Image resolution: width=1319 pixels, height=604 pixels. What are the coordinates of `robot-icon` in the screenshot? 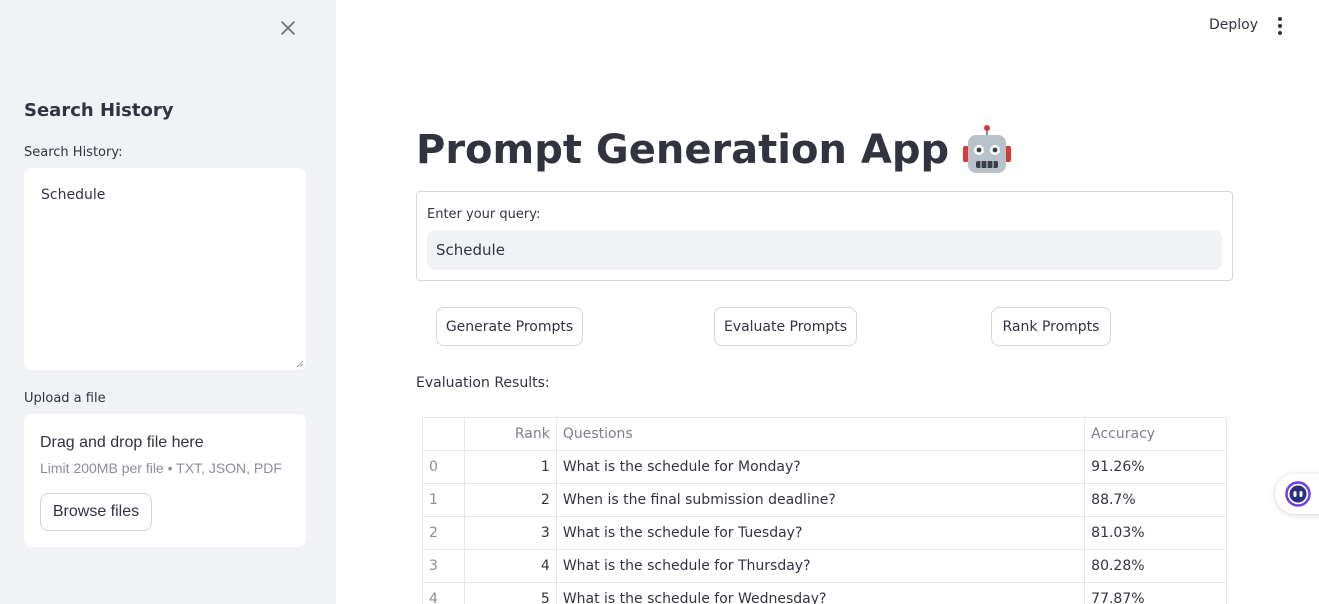 It's located at (987, 149).